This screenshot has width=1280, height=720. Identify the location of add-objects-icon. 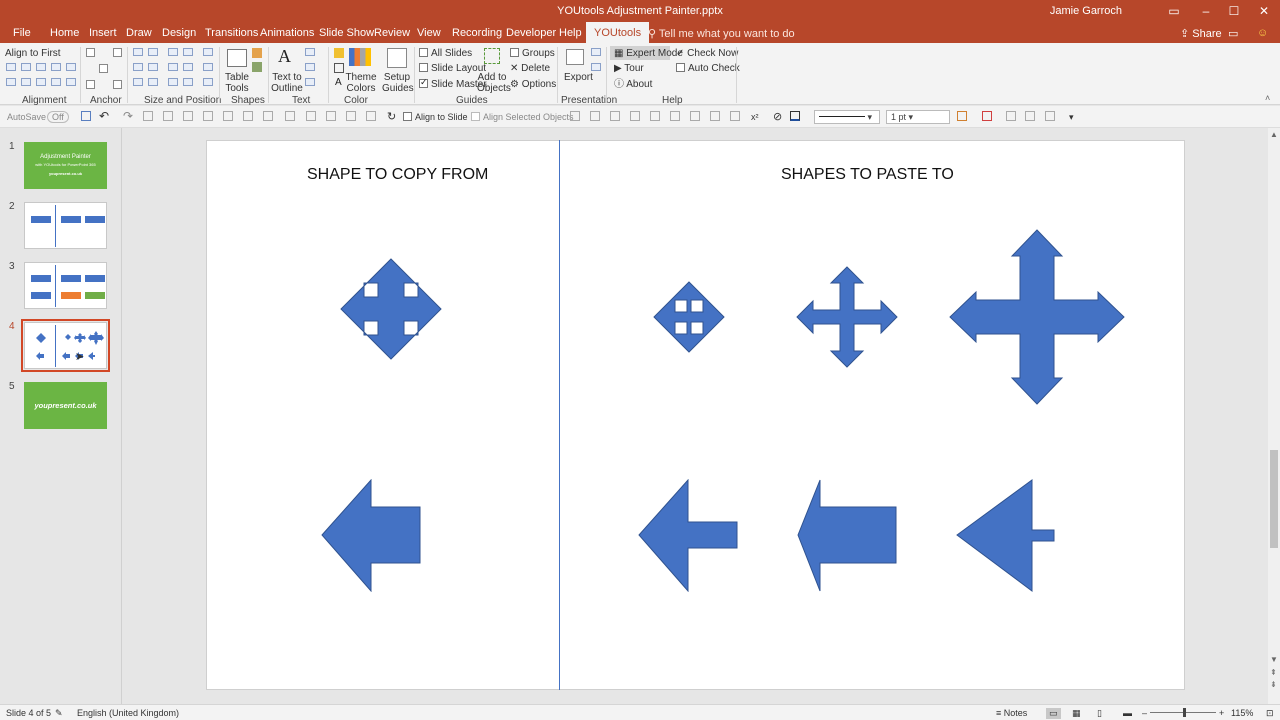
(492, 56).